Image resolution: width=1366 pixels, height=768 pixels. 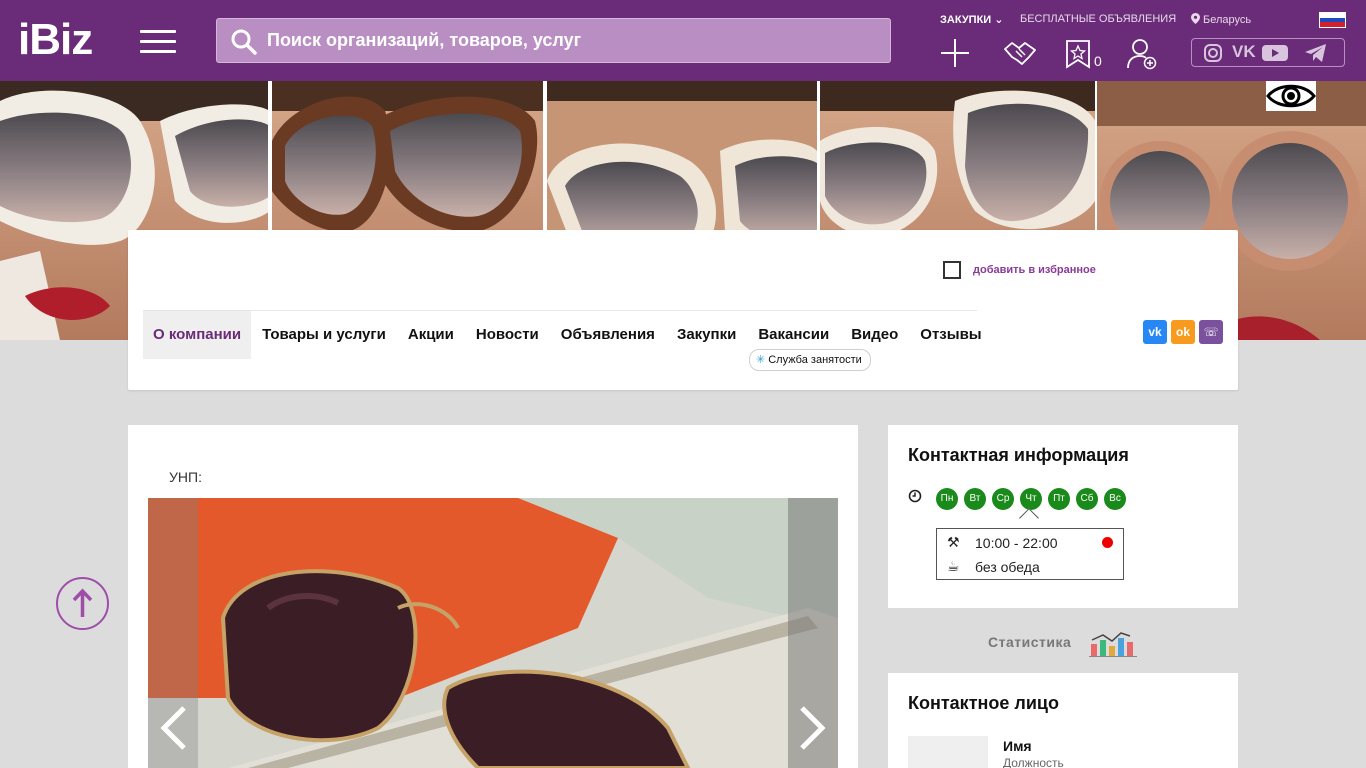 What do you see at coordinates (1244, 52) in the screenshot?
I see `vk-icon: VK` at bounding box center [1244, 52].